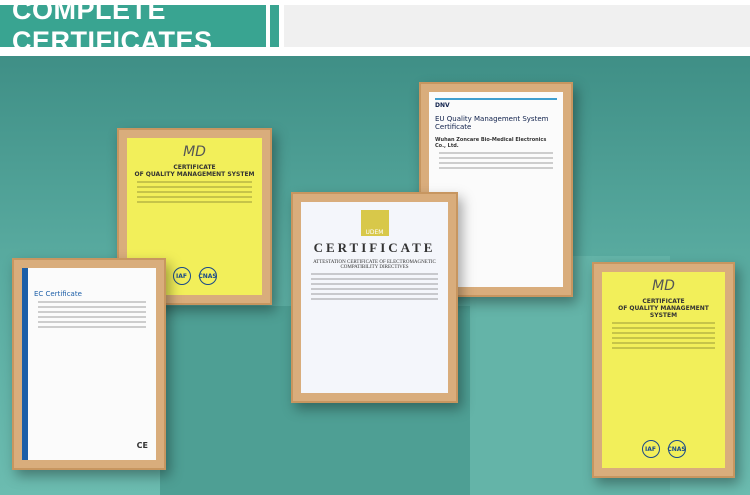  What do you see at coordinates (517, 26) in the screenshot?
I see `title-background-bar` at bounding box center [517, 26].